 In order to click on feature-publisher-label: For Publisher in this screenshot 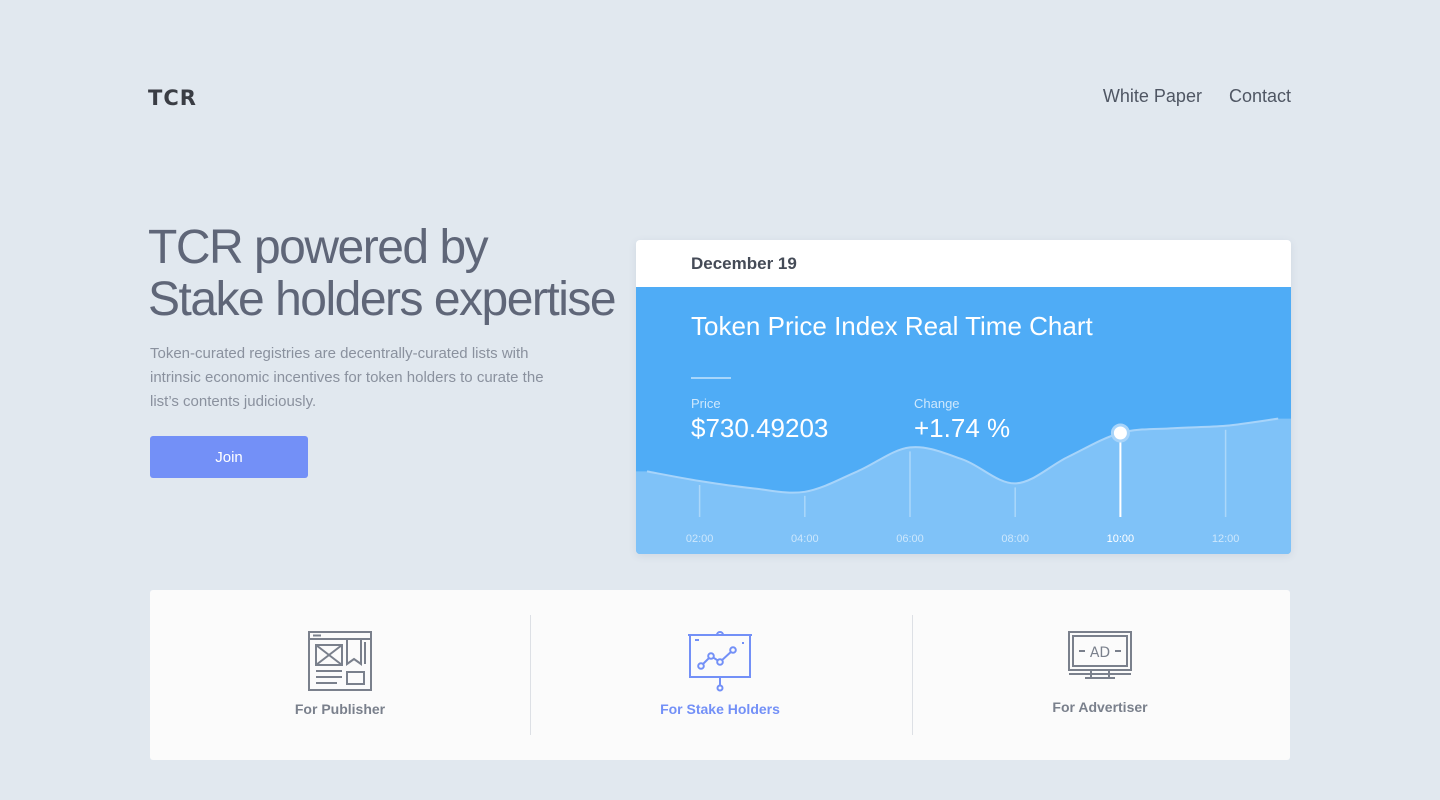, I will do `click(340, 709)`.